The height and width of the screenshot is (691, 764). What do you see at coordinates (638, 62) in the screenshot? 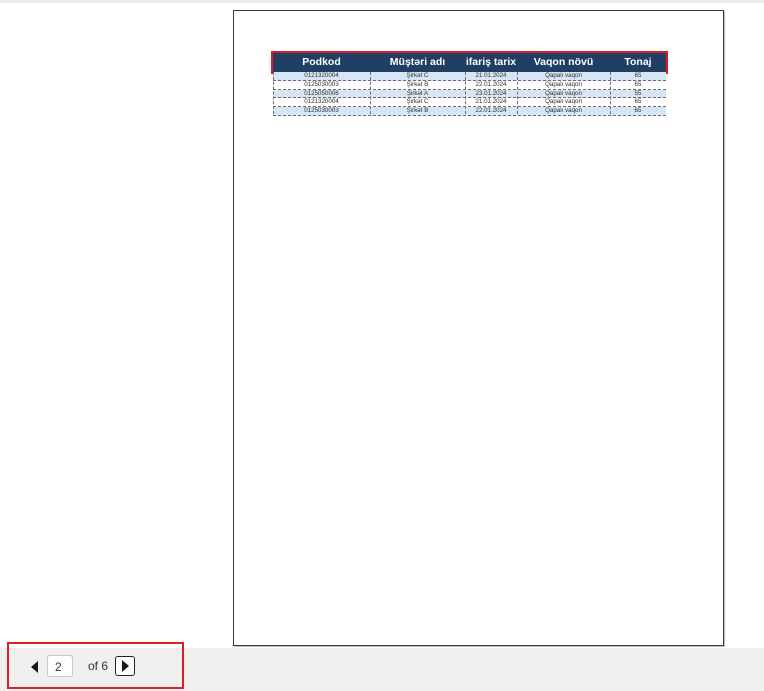
I see `column-header-tonnage: Tonaj` at bounding box center [638, 62].